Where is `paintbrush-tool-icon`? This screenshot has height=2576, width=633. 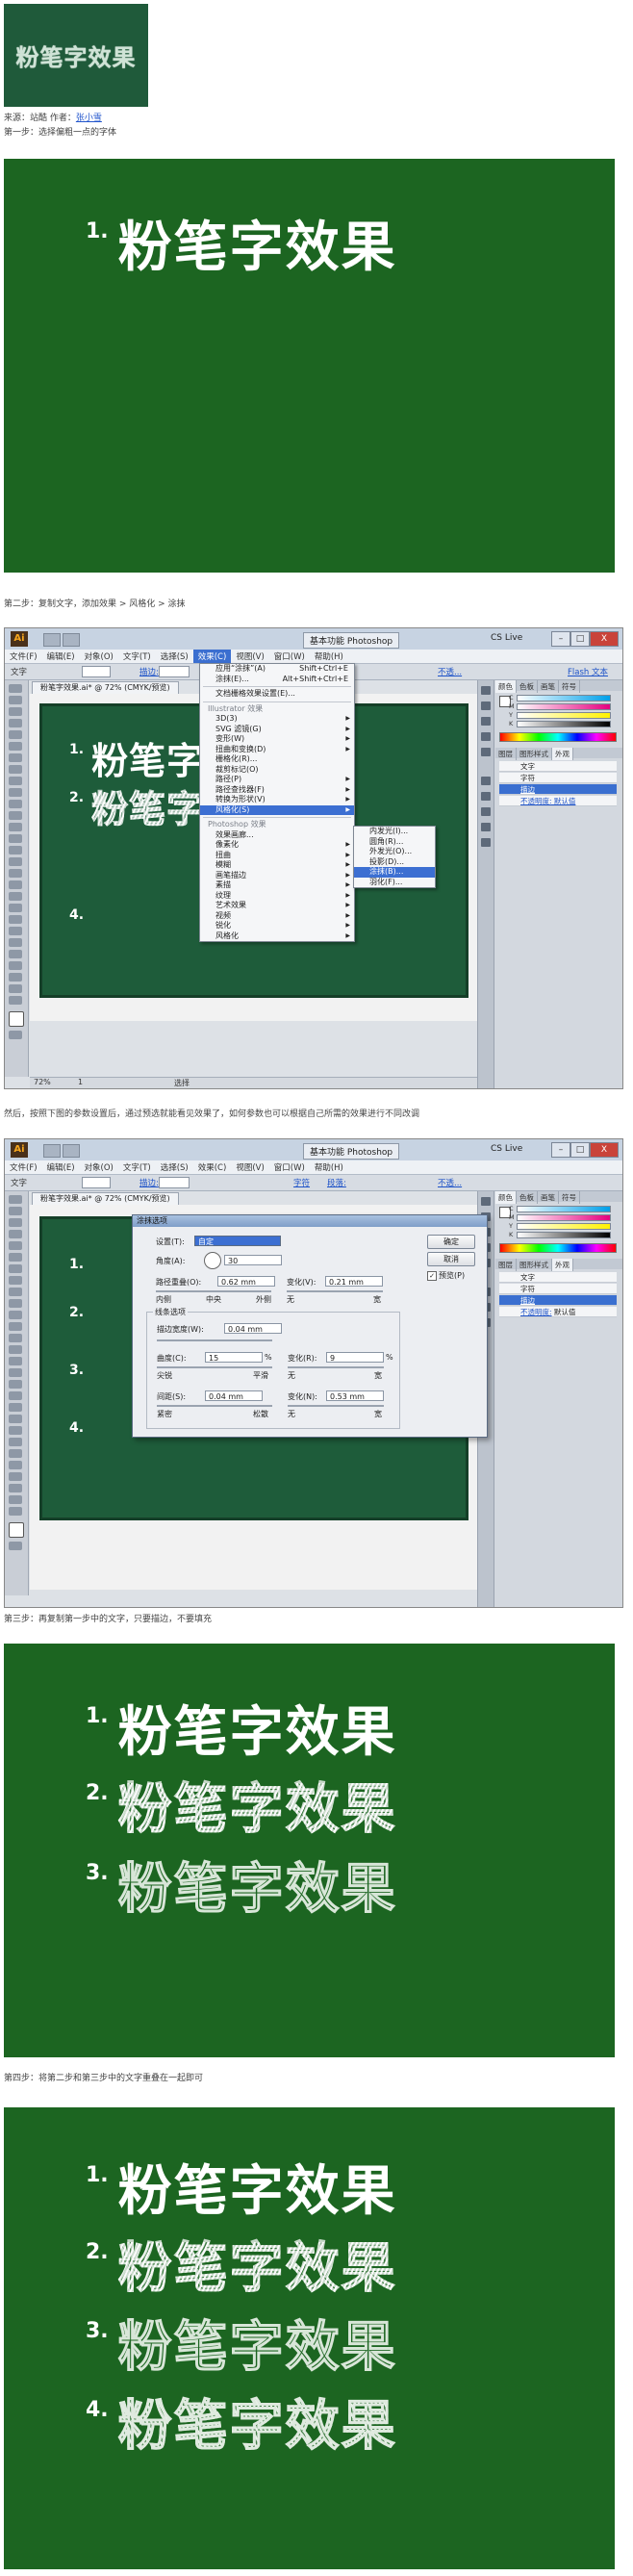
paintbrush-tool-icon is located at coordinates (15, 781).